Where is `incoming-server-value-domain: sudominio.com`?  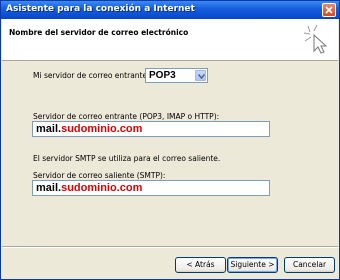 incoming-server-value-domain: sudominio.com is located at coordinates (102, 129).